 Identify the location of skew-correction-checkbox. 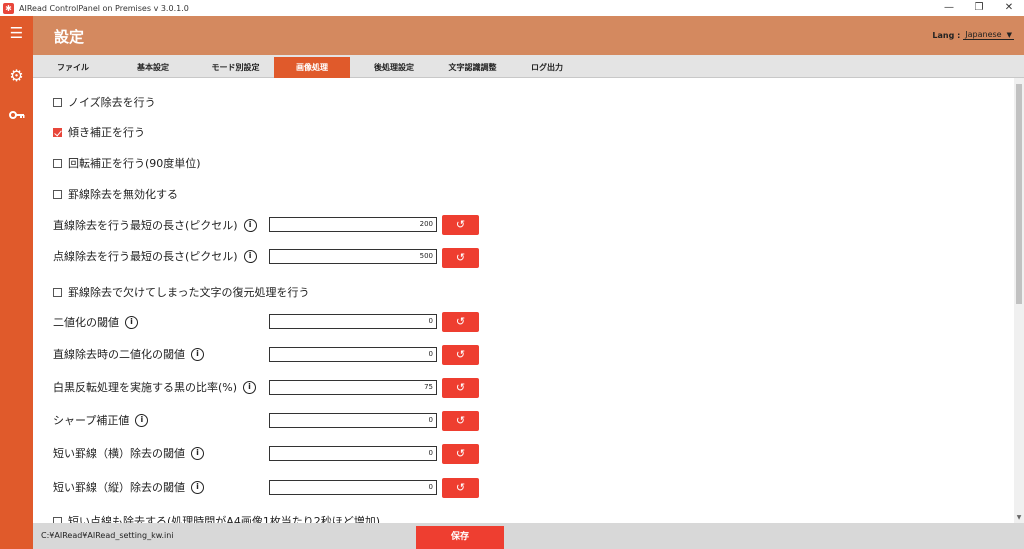
(57, 132).